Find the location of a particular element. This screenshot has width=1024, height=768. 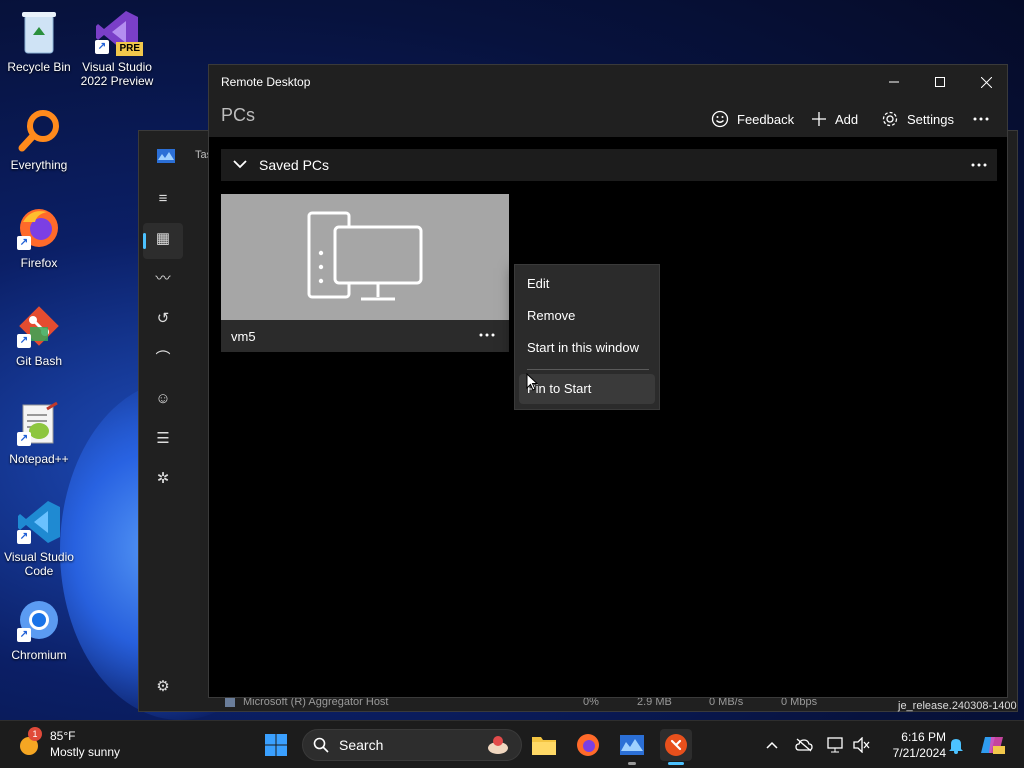

copilot-preview-icon is located at coordinates (993, 745).